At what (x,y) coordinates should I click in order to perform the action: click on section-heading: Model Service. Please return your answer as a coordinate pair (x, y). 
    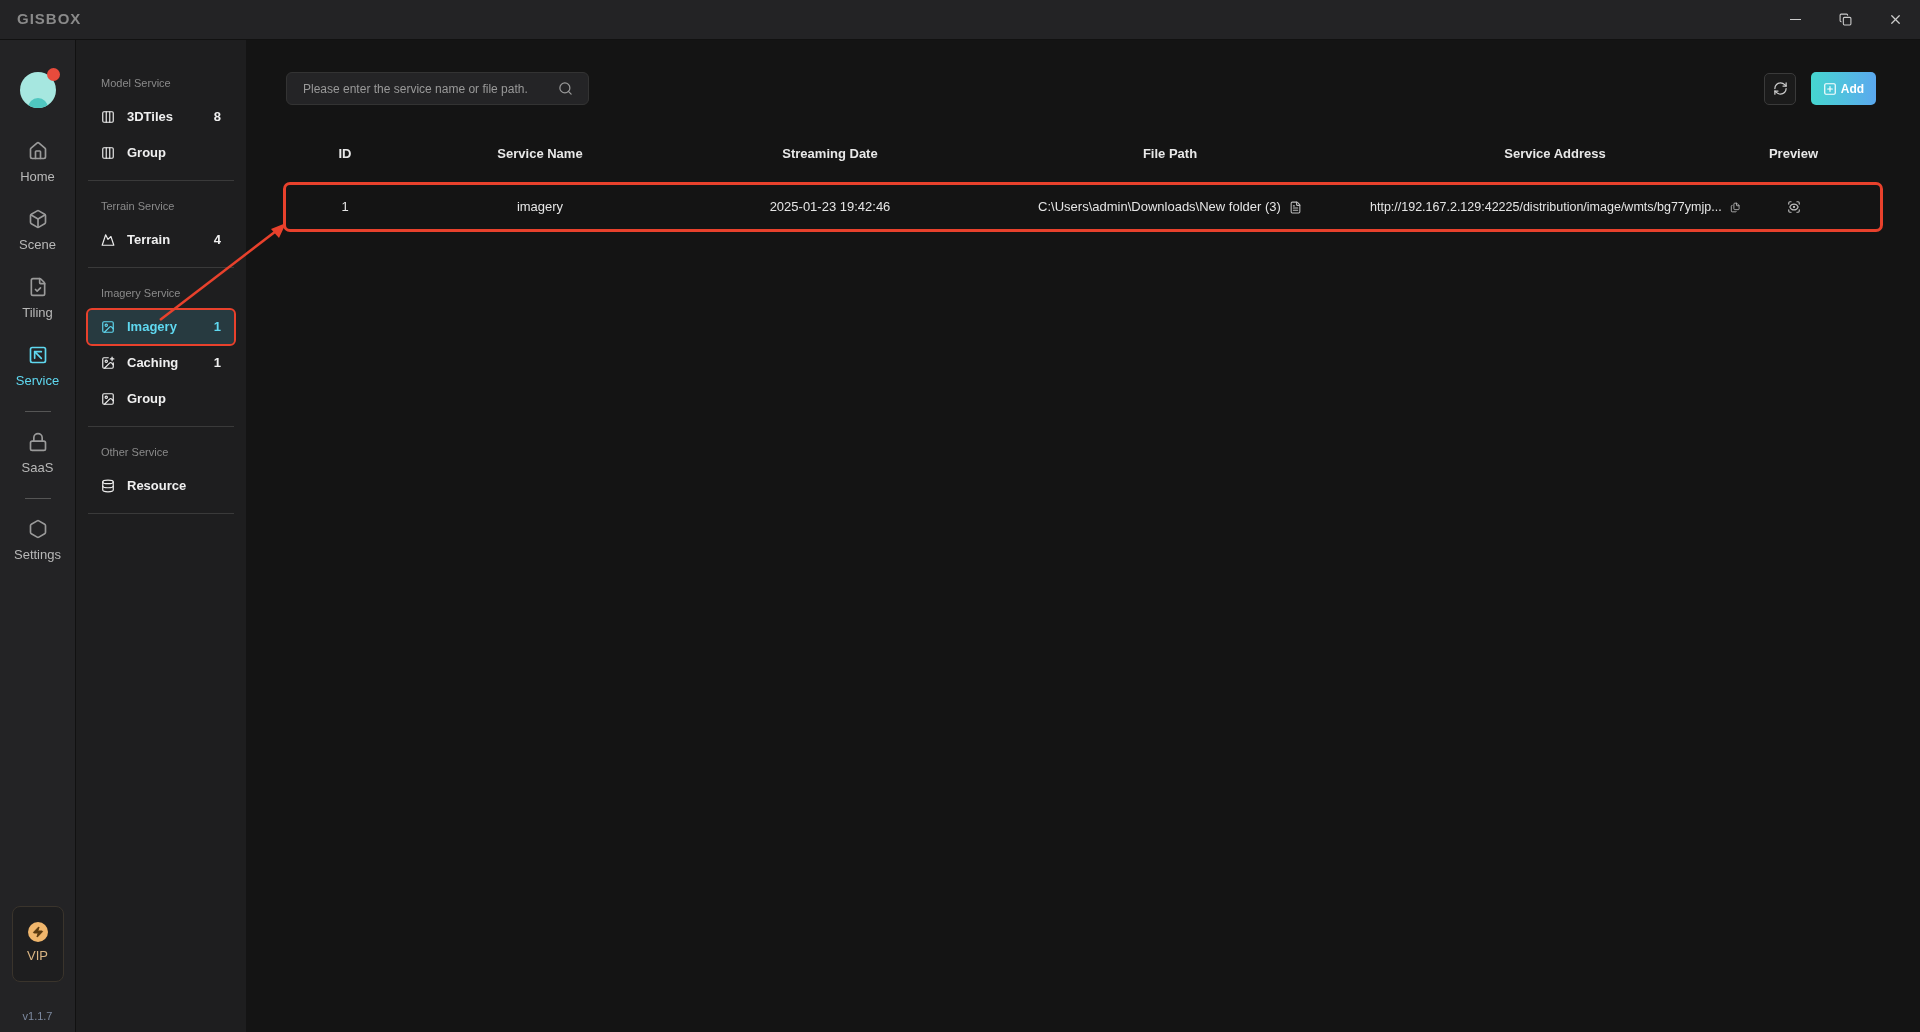
    Looking at the image, I should click on (136, 83).